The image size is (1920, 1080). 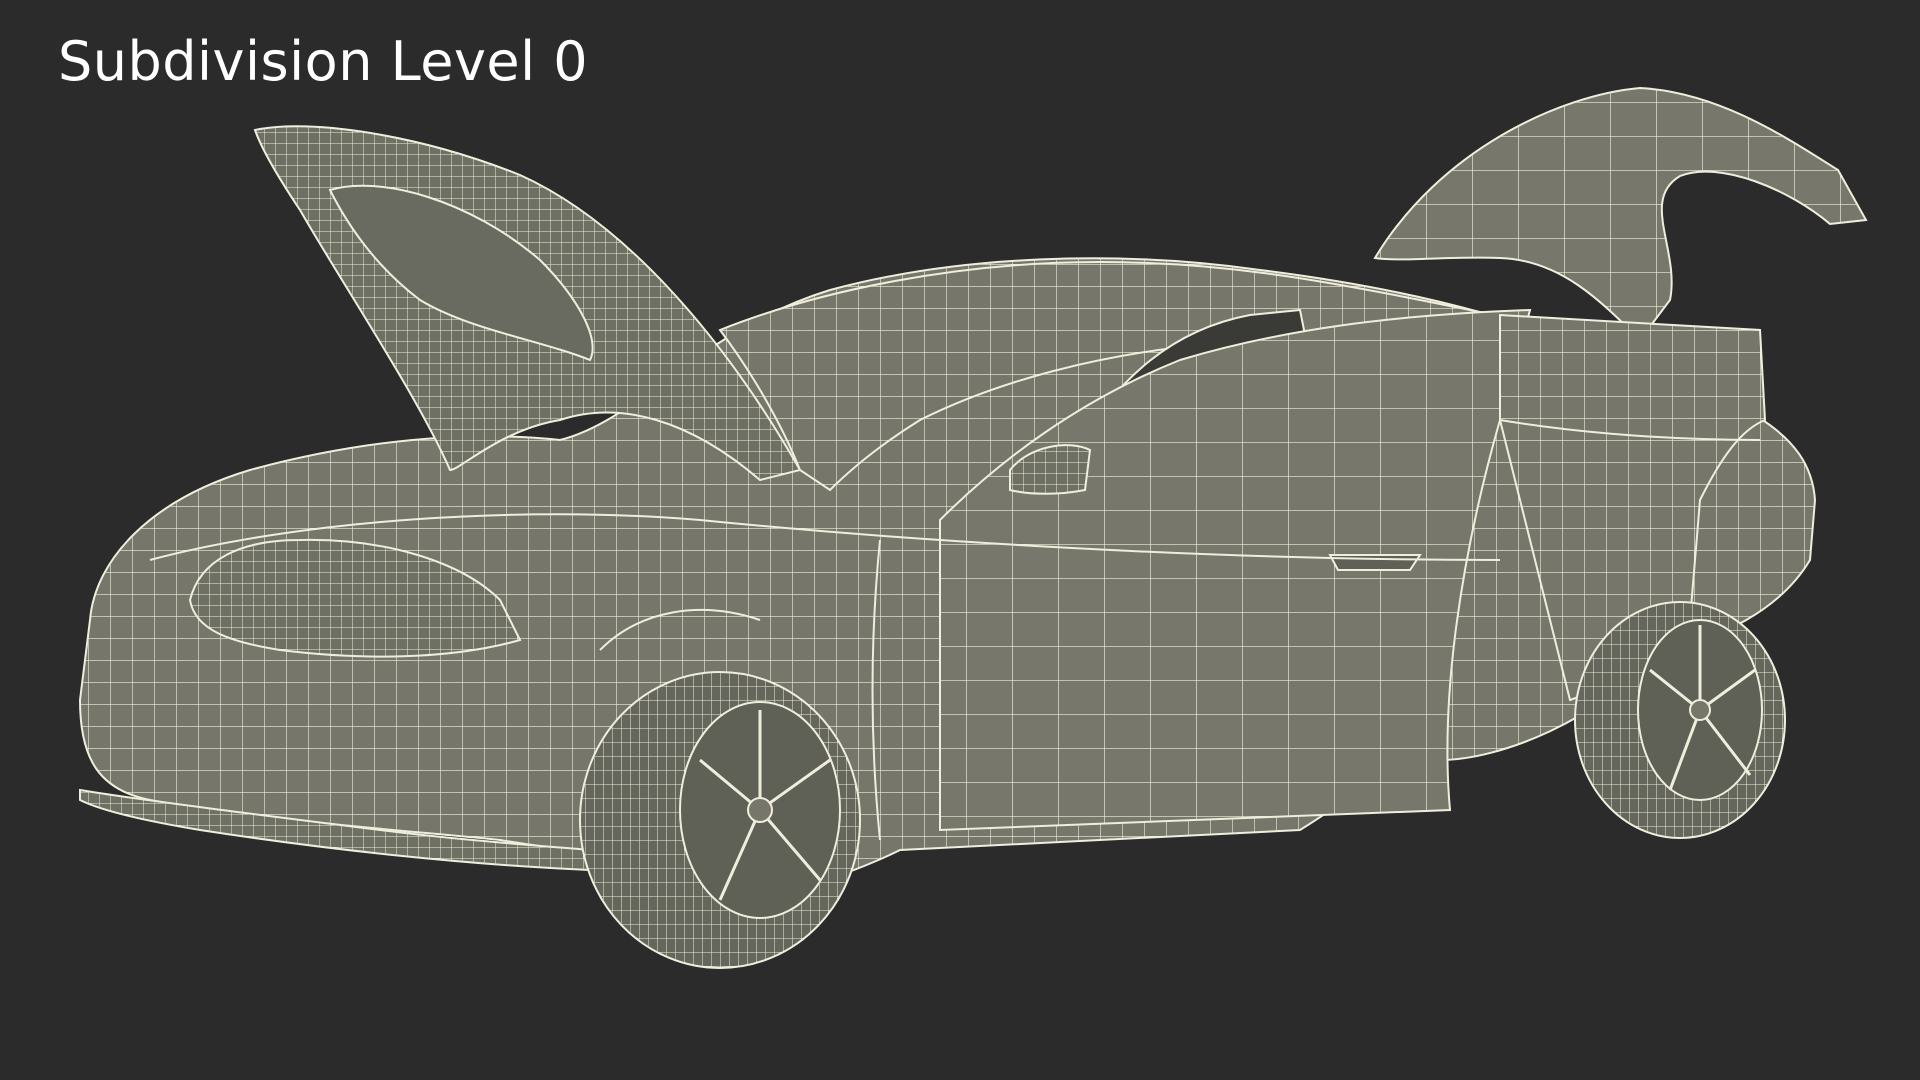 I want to click on trunk-lid, so click(x=1620, y=214).